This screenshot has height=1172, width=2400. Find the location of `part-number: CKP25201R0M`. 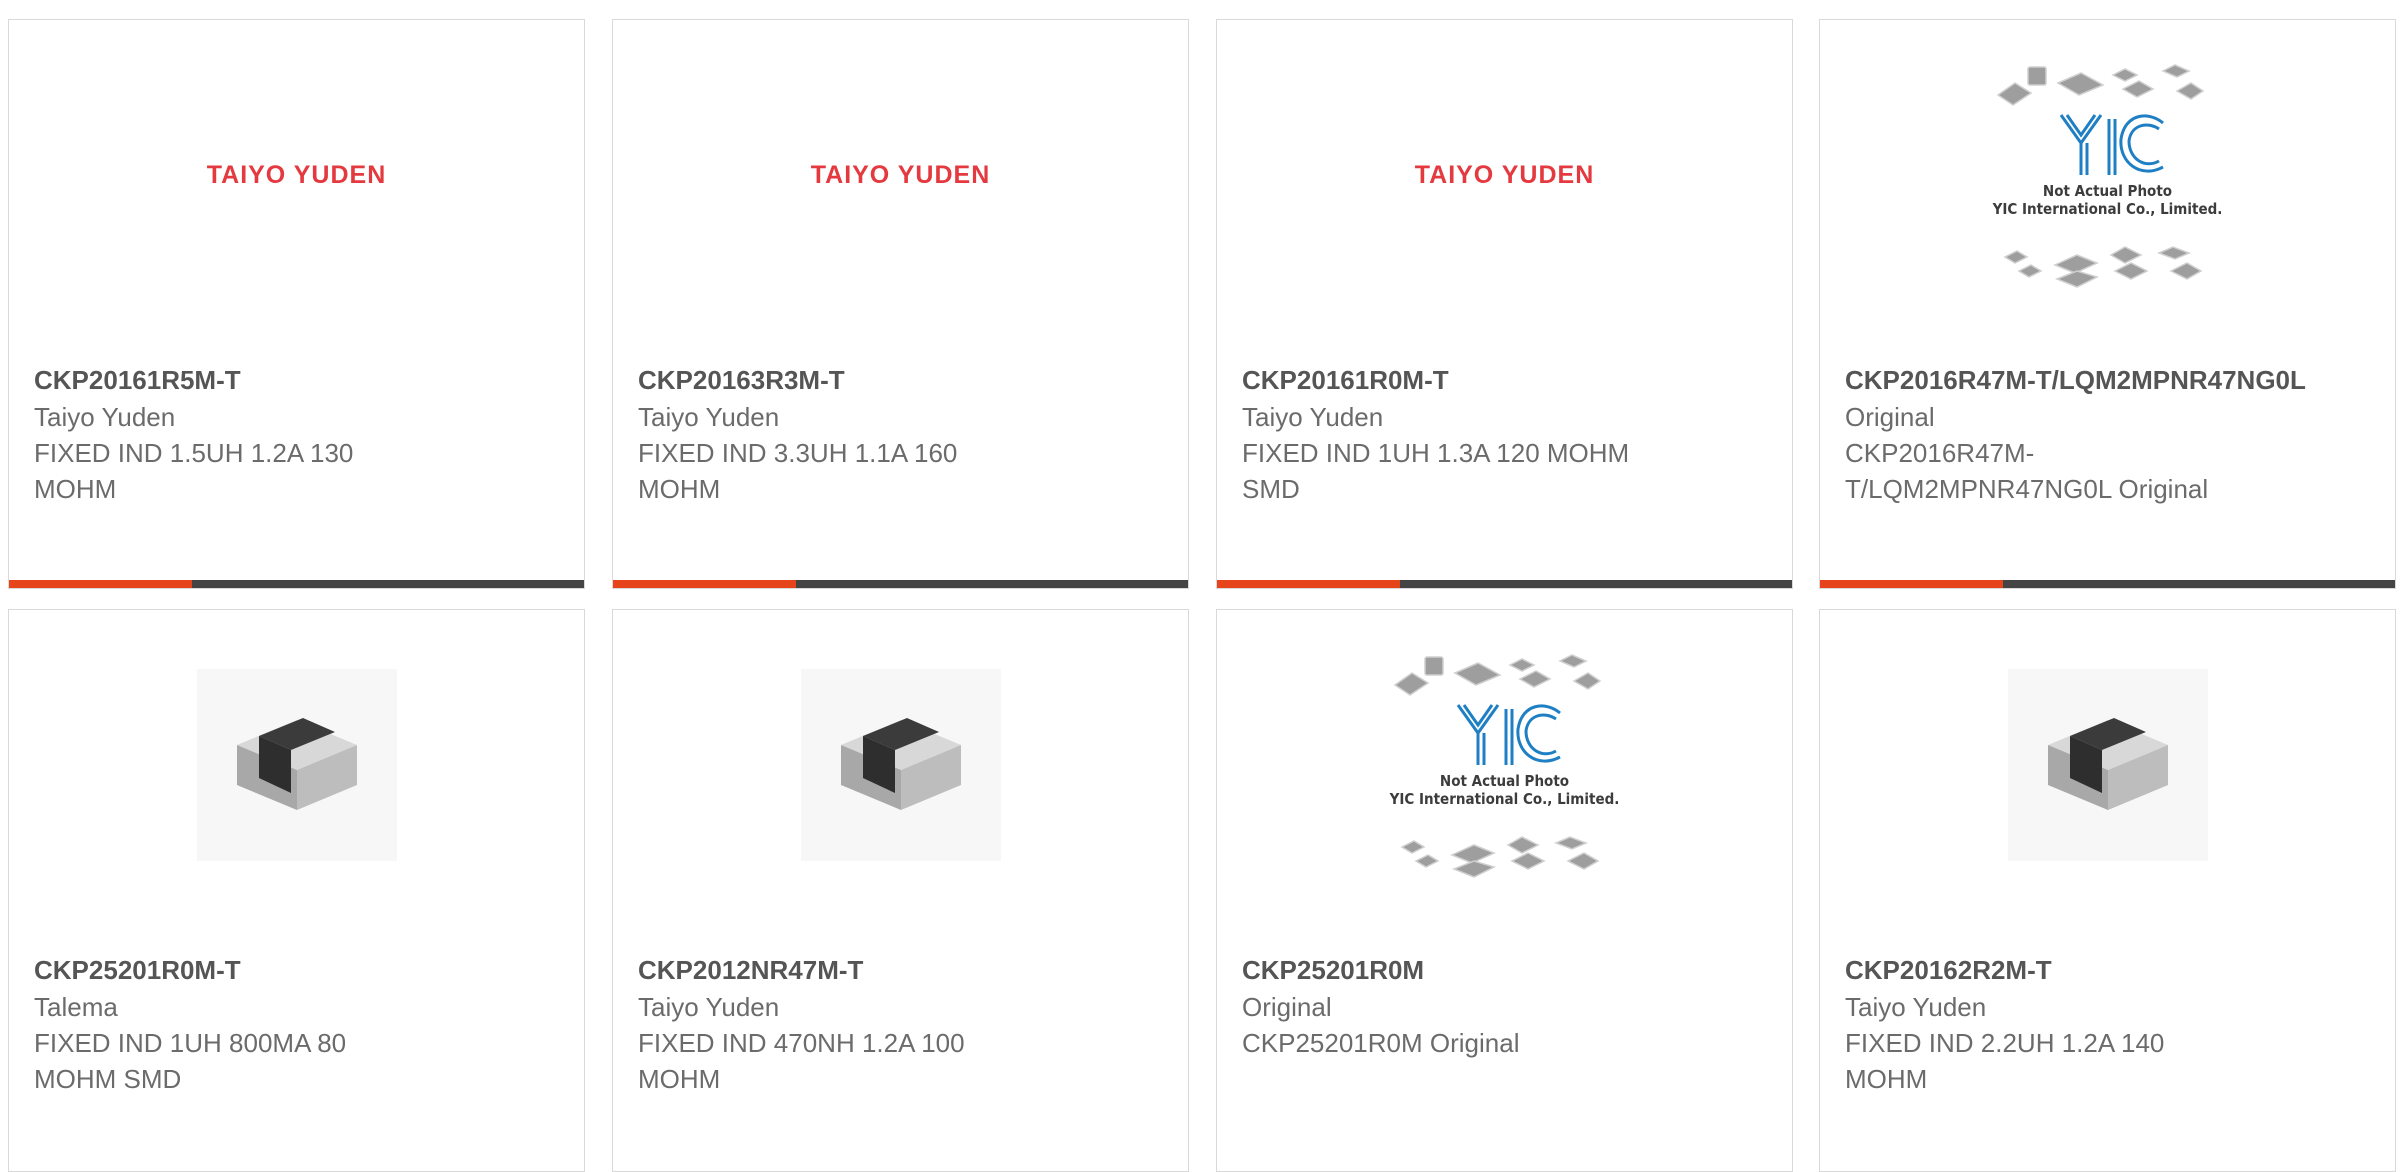

part-number: CKP25201R0M is located at coordinates (1507, 970).